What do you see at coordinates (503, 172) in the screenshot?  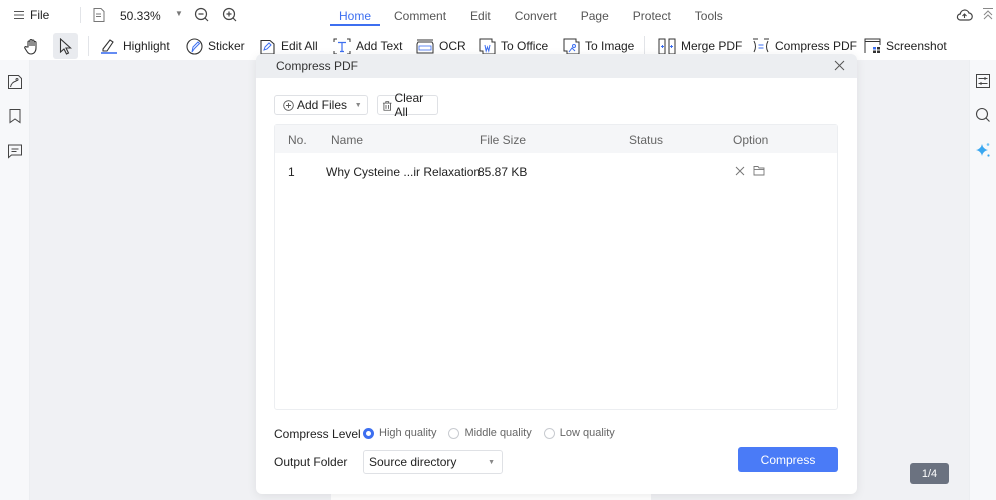 I see `row-file-size: 85.87 KB` at bounding box center [503, 172].